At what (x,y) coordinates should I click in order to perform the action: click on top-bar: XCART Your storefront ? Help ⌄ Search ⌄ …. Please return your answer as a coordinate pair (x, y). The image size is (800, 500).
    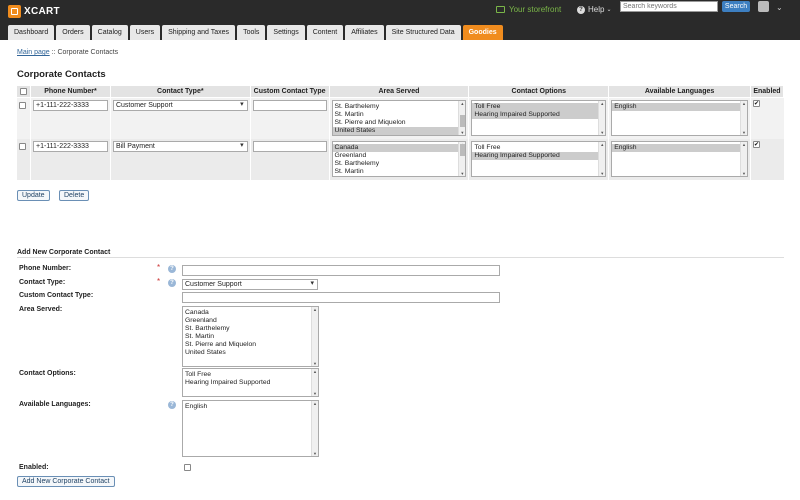
    Looking at the image, I should click on (400, 20).